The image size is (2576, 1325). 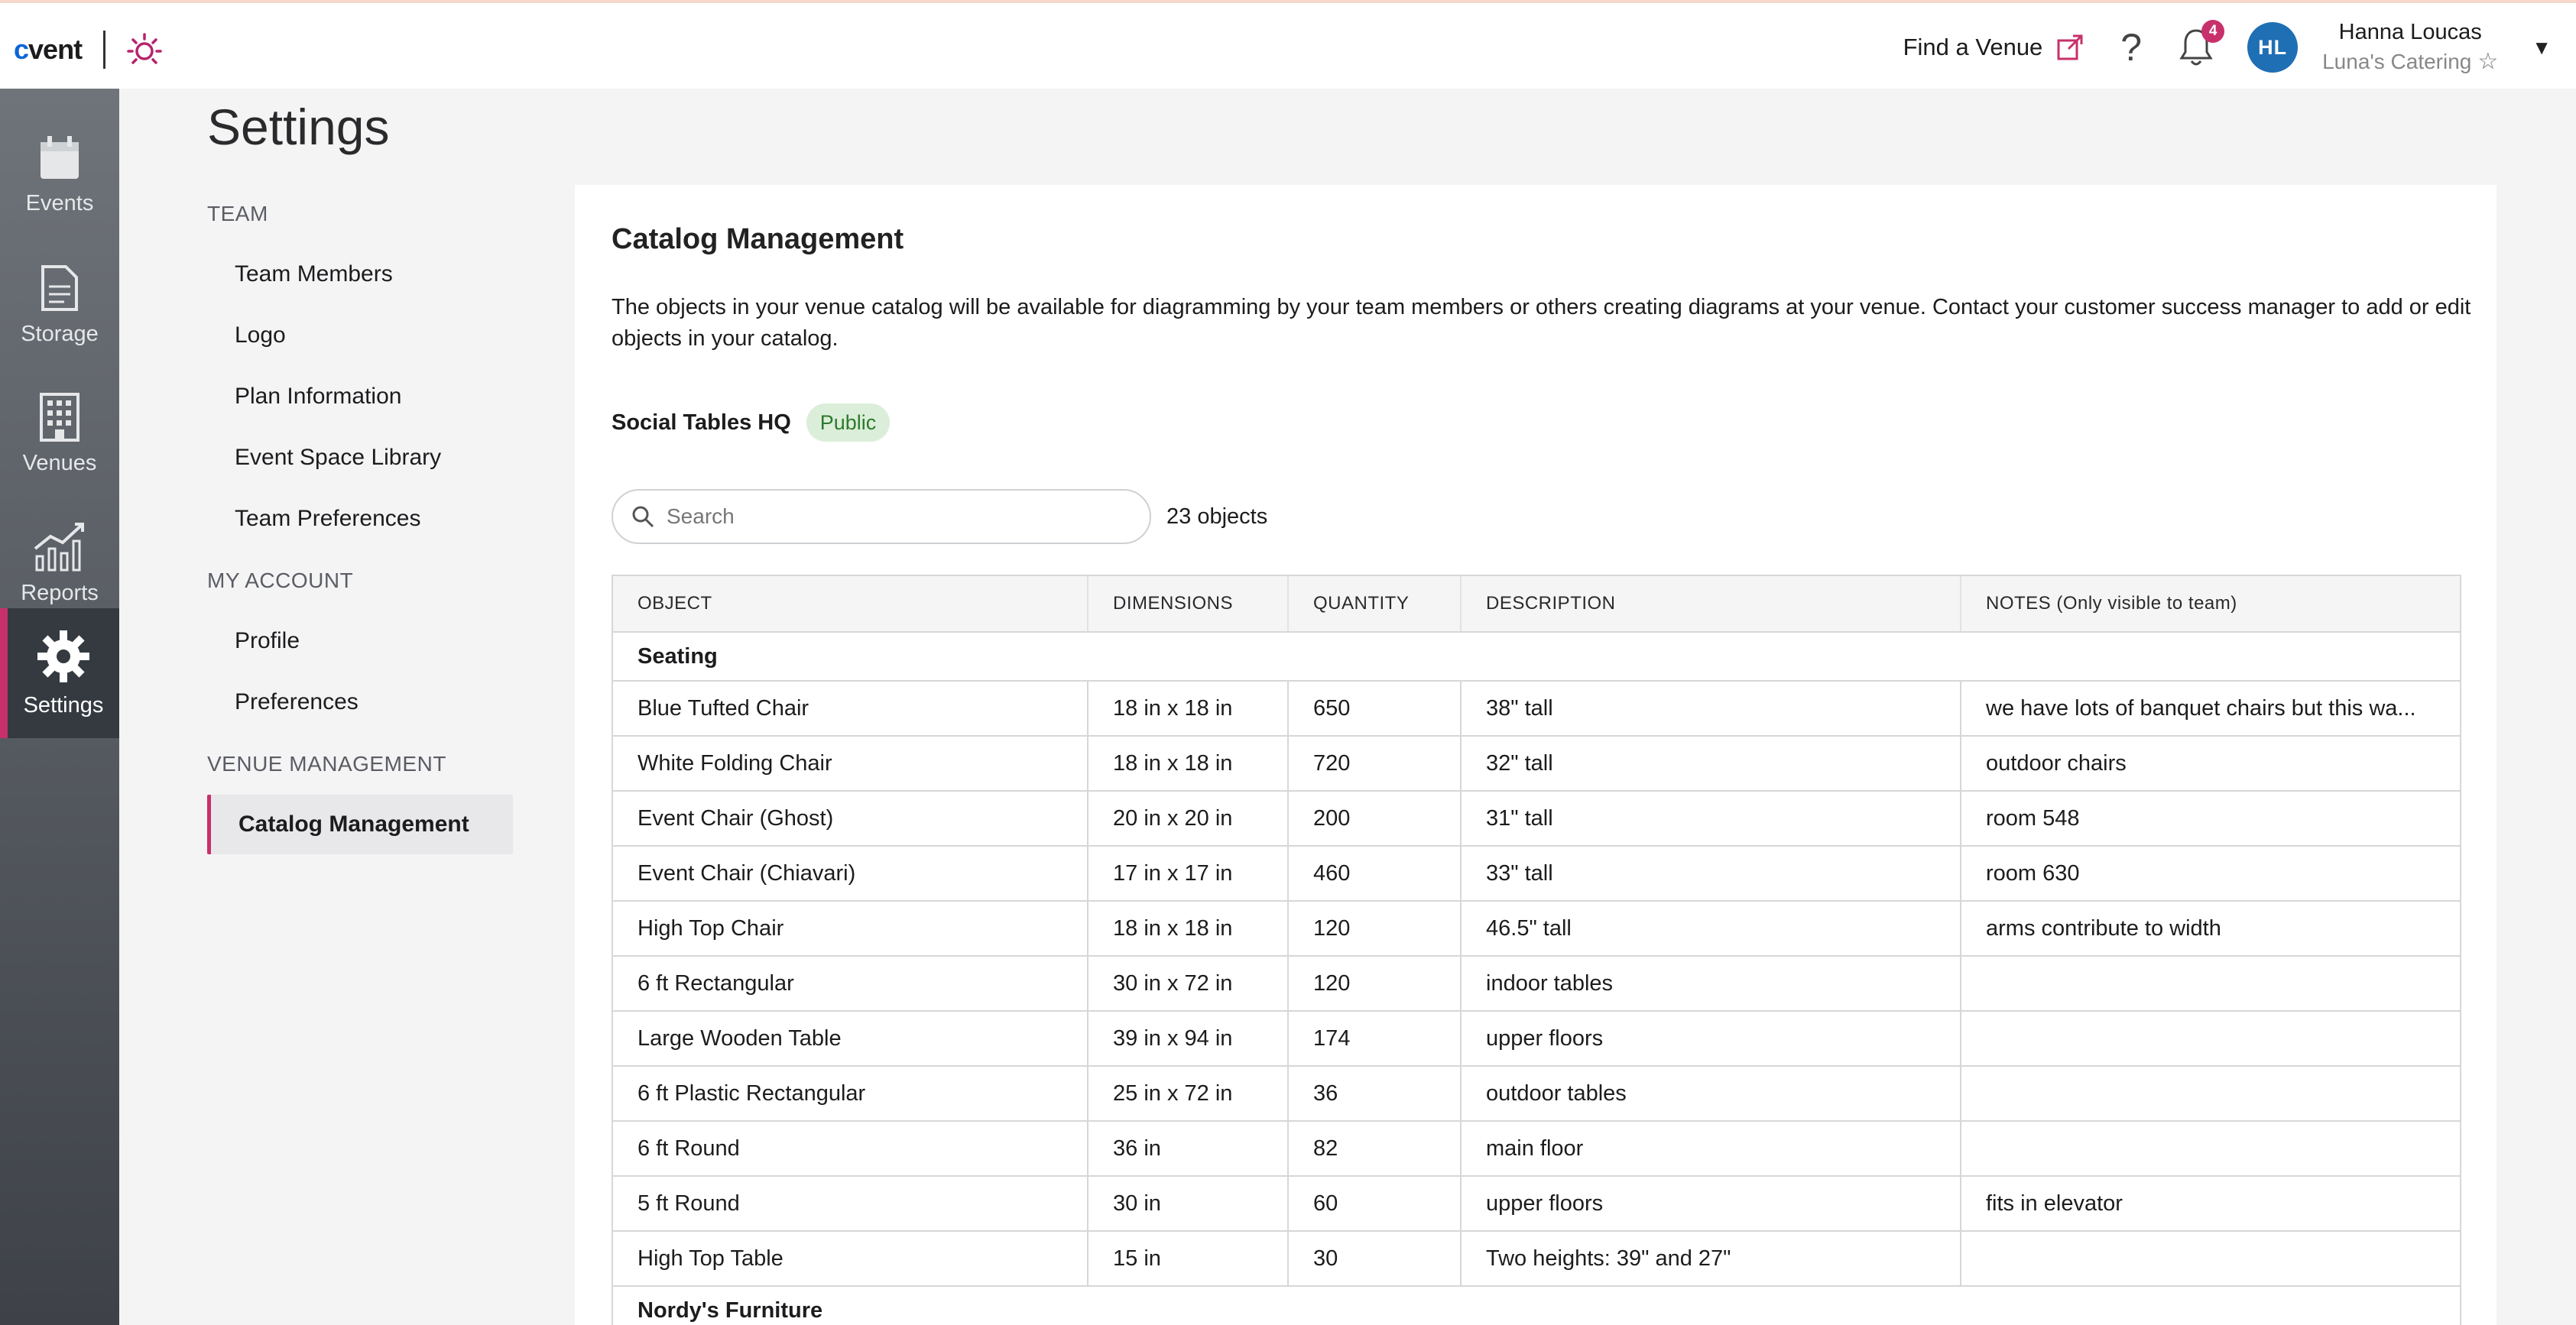 I want to click on search-field, so click(x=882, y=516).